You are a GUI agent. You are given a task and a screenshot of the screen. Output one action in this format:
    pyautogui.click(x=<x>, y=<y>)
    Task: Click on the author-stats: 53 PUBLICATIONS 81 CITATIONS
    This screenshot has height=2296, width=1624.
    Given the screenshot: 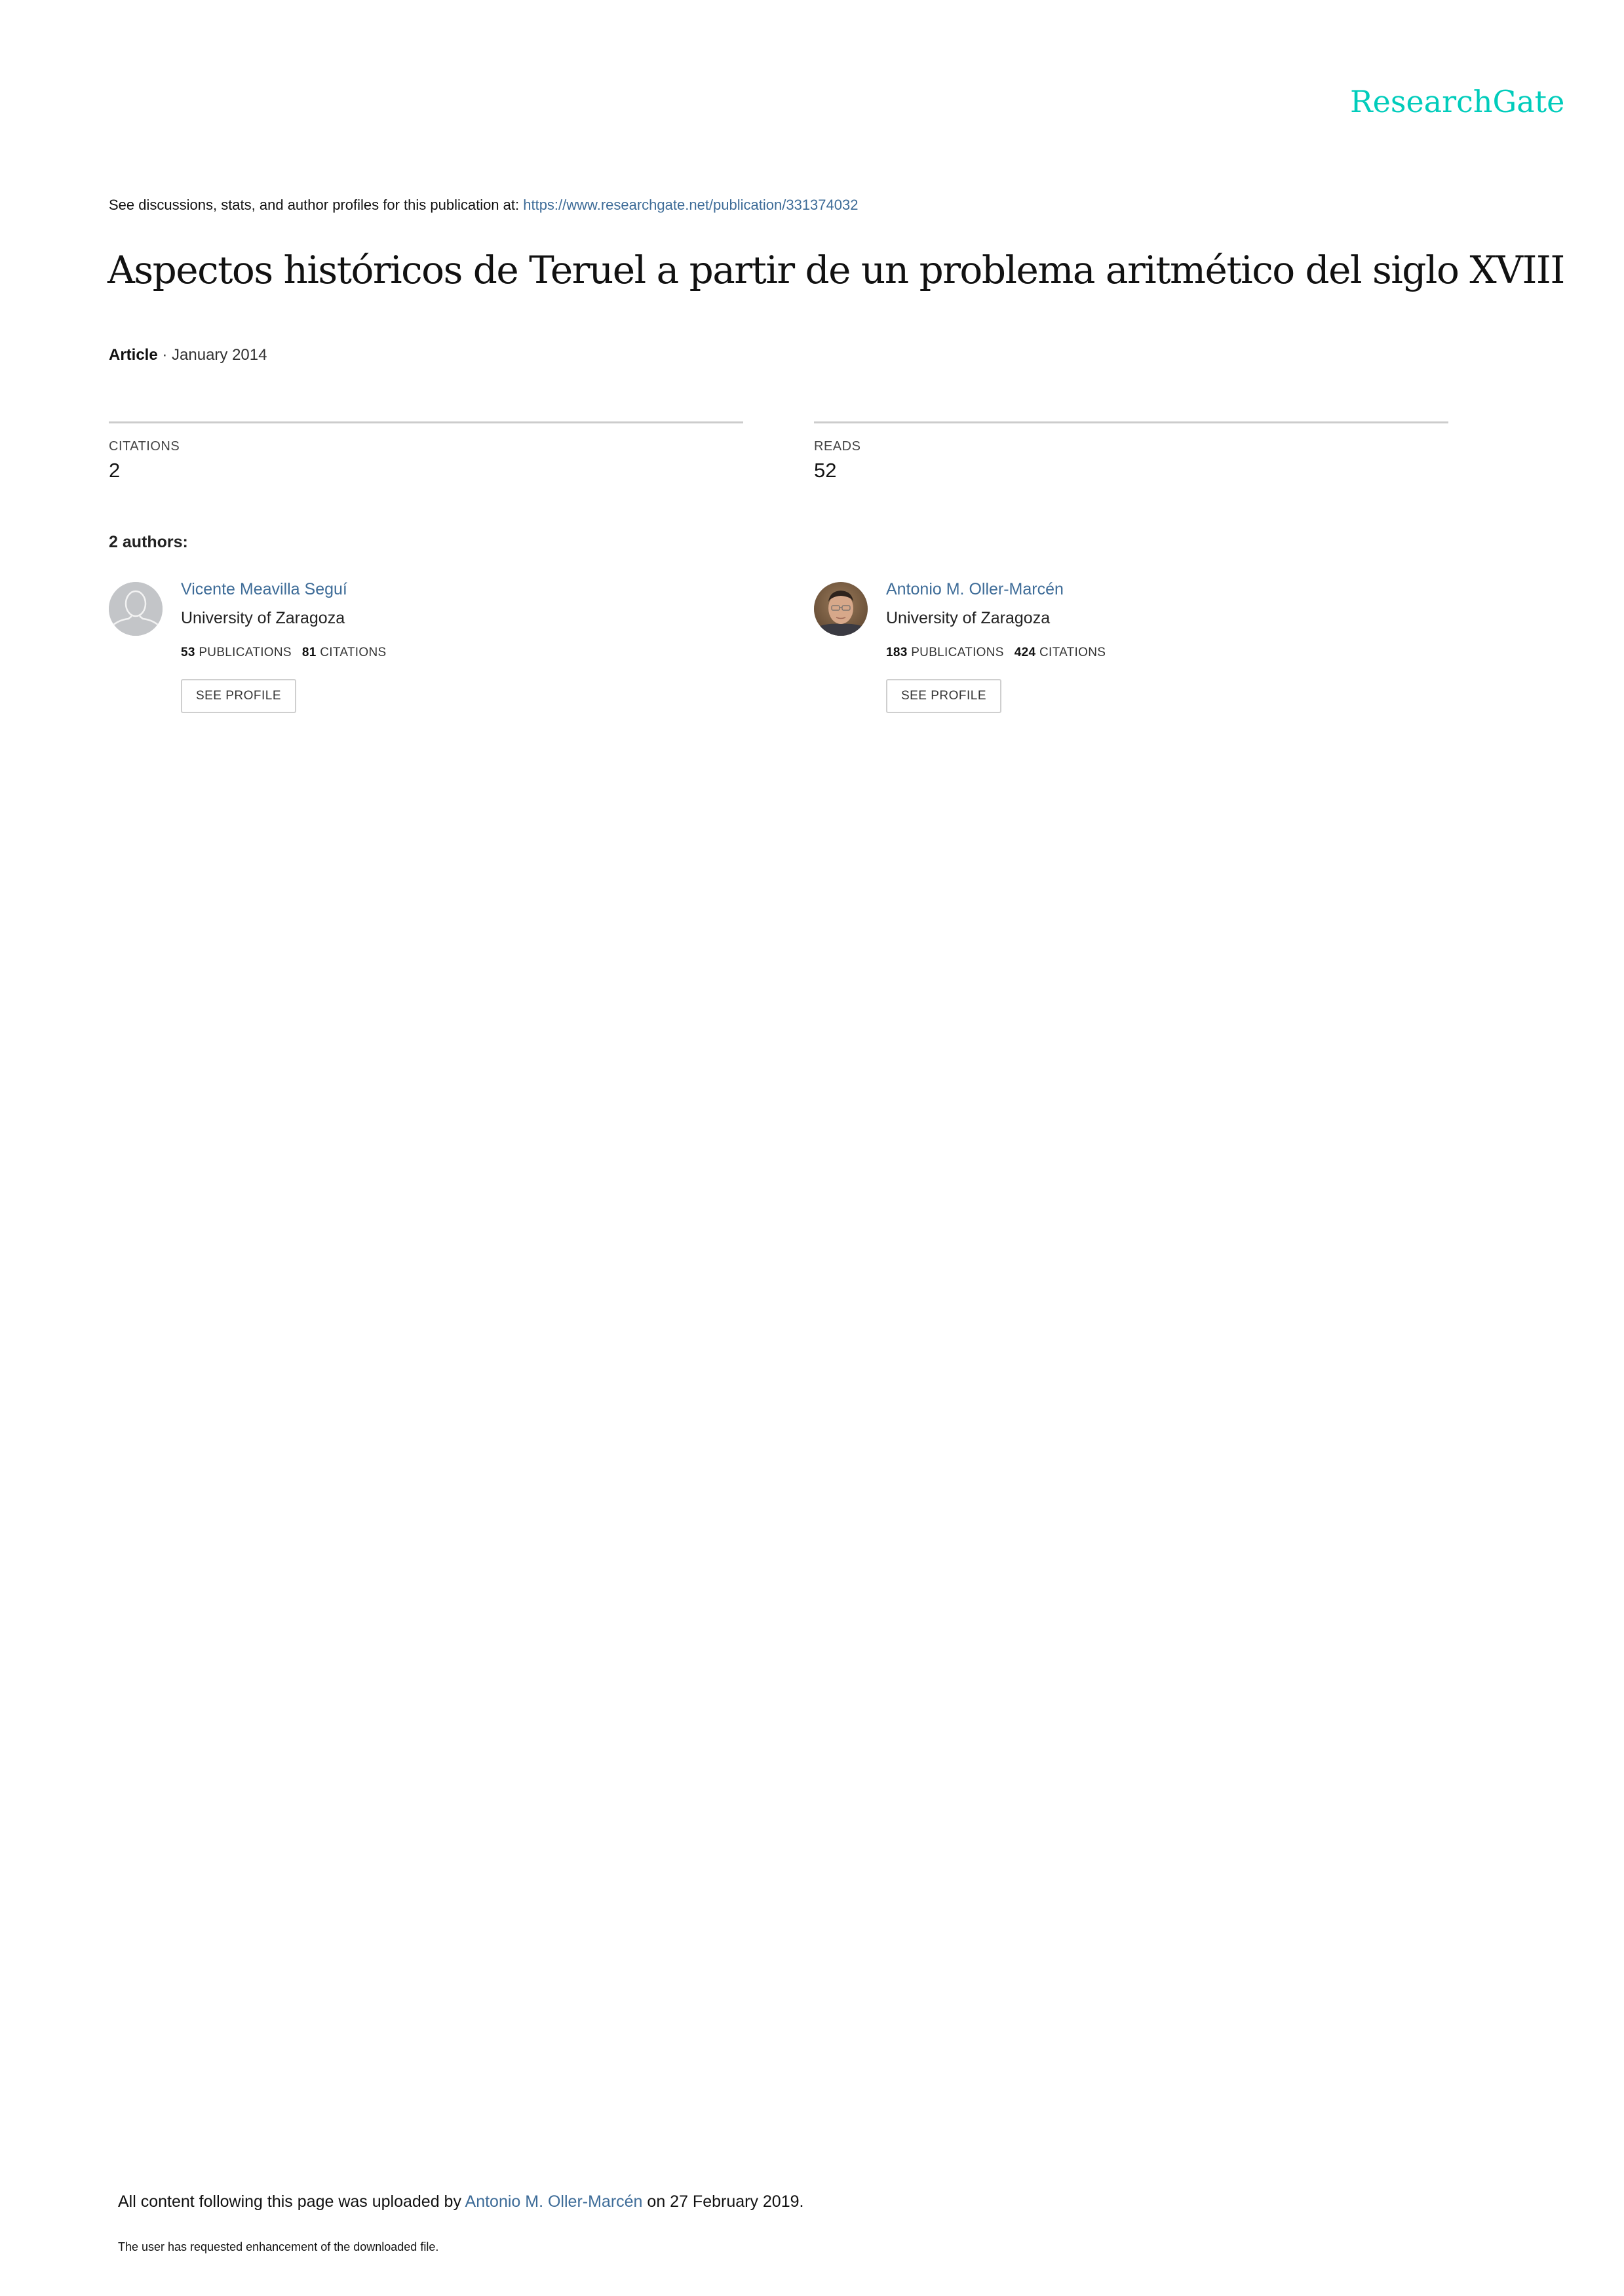 What is the action you would take?
    pyautogui.click(x=283, y=653)
    